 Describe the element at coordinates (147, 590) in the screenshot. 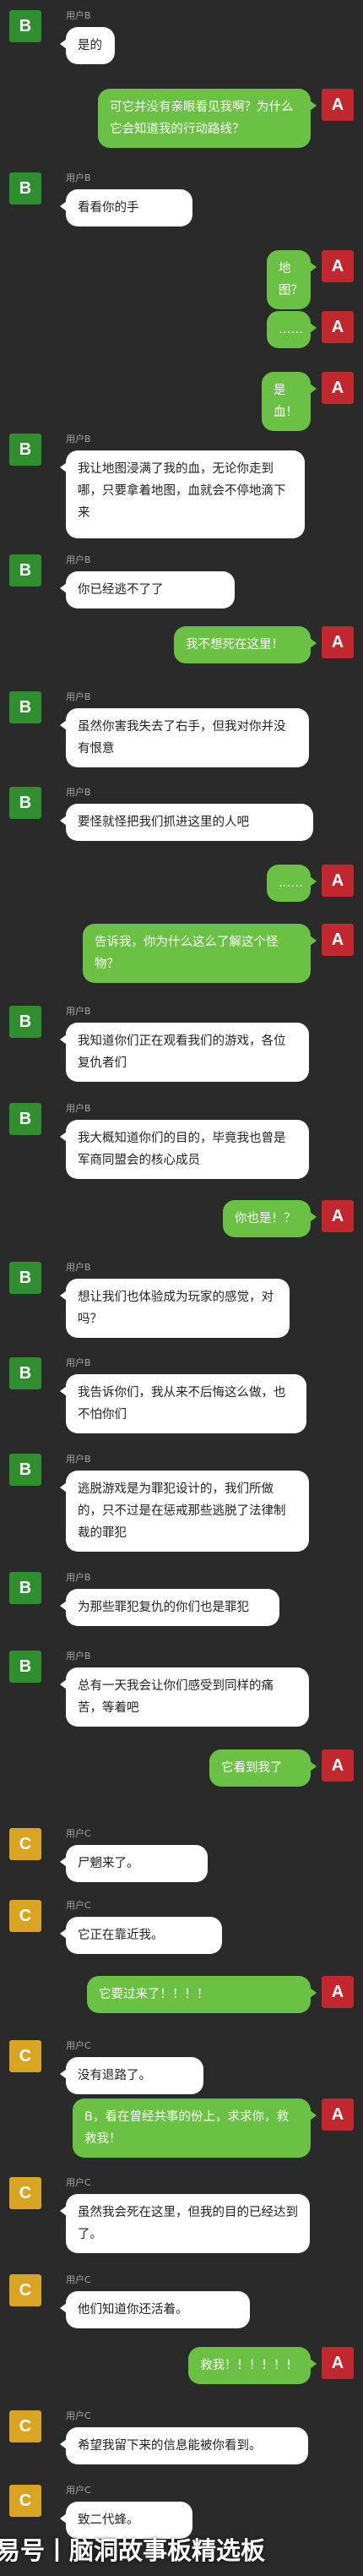

I see `message-bubble: 你已经逃不了了` at that location.